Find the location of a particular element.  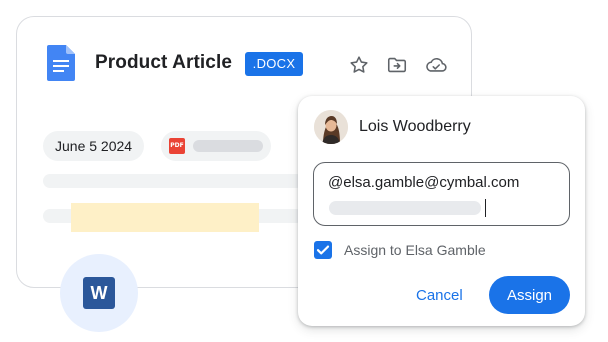

word-app-badge: W is located at coordinates (99, 293).